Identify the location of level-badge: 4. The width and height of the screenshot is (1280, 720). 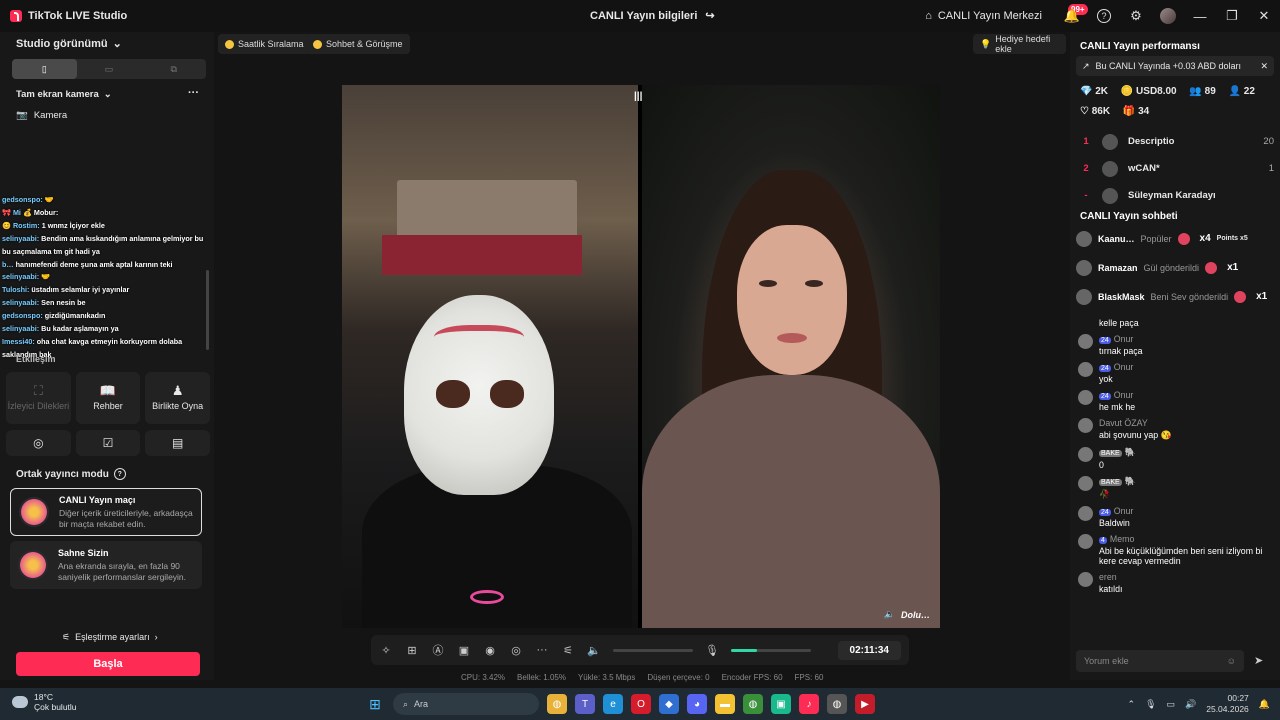
(1103, 540).